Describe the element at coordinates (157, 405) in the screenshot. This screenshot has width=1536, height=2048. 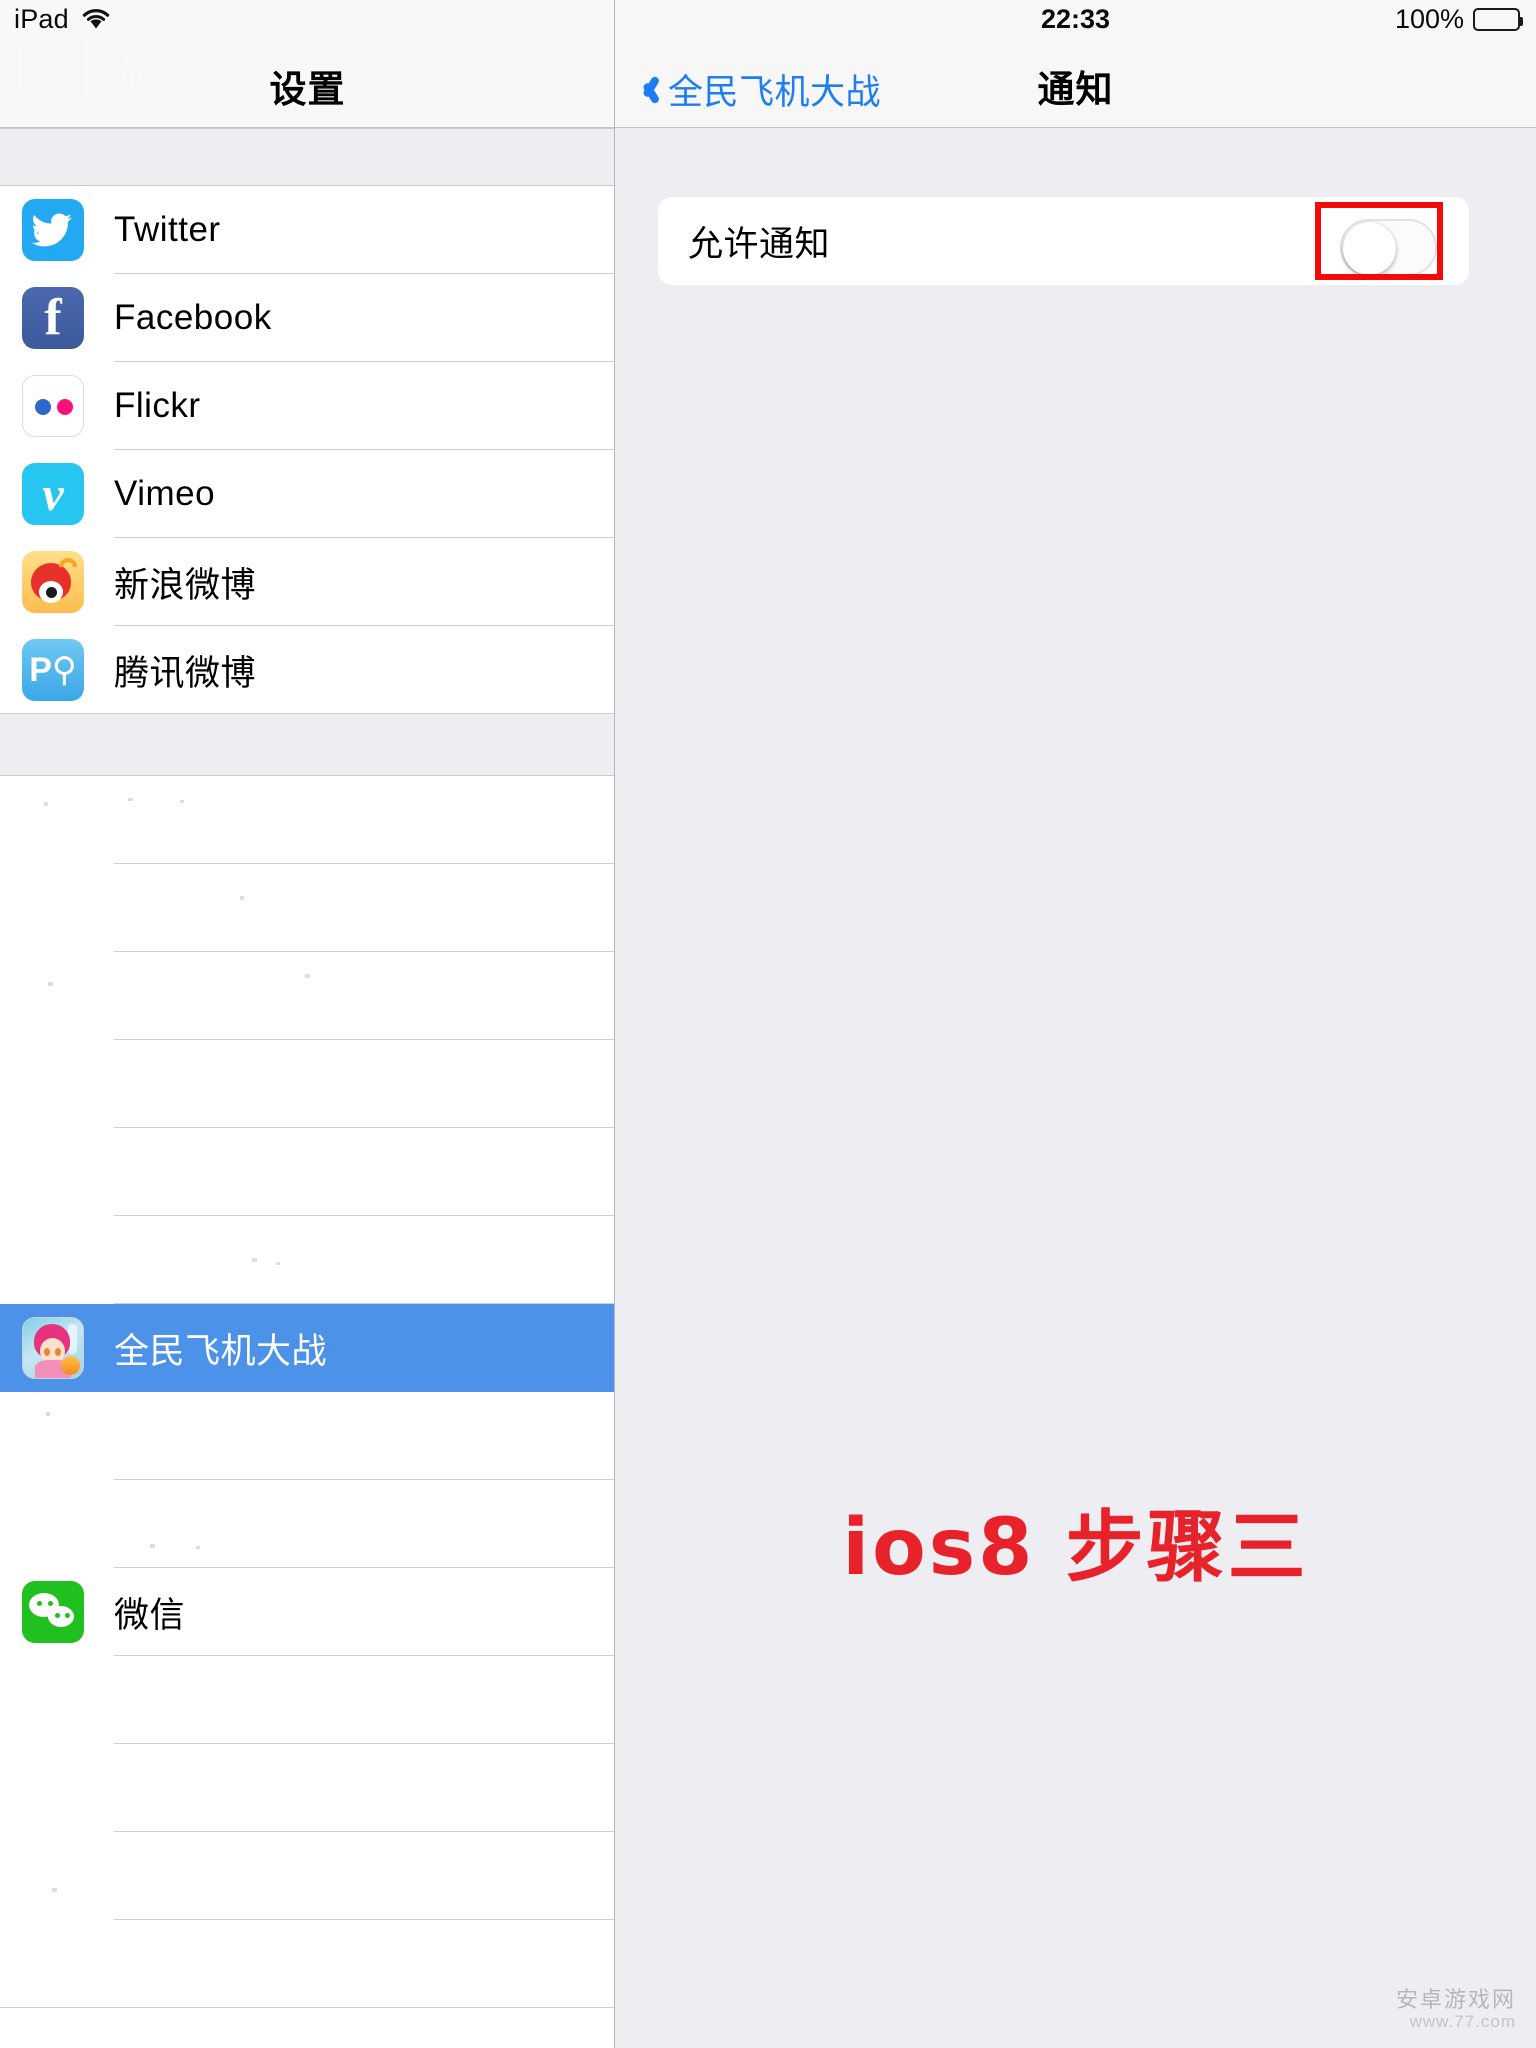
I see `sidebar-item-label: Flickr` at that location.